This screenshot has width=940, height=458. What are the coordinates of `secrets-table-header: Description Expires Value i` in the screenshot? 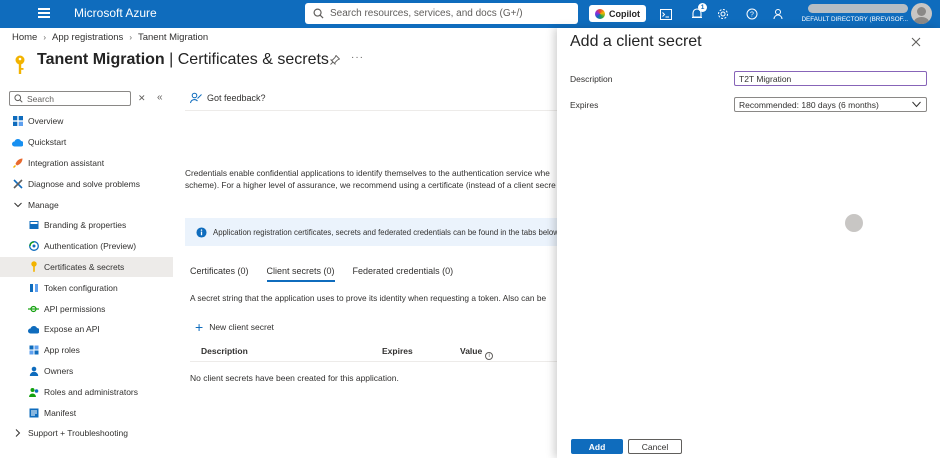 It's located at (373, 351).